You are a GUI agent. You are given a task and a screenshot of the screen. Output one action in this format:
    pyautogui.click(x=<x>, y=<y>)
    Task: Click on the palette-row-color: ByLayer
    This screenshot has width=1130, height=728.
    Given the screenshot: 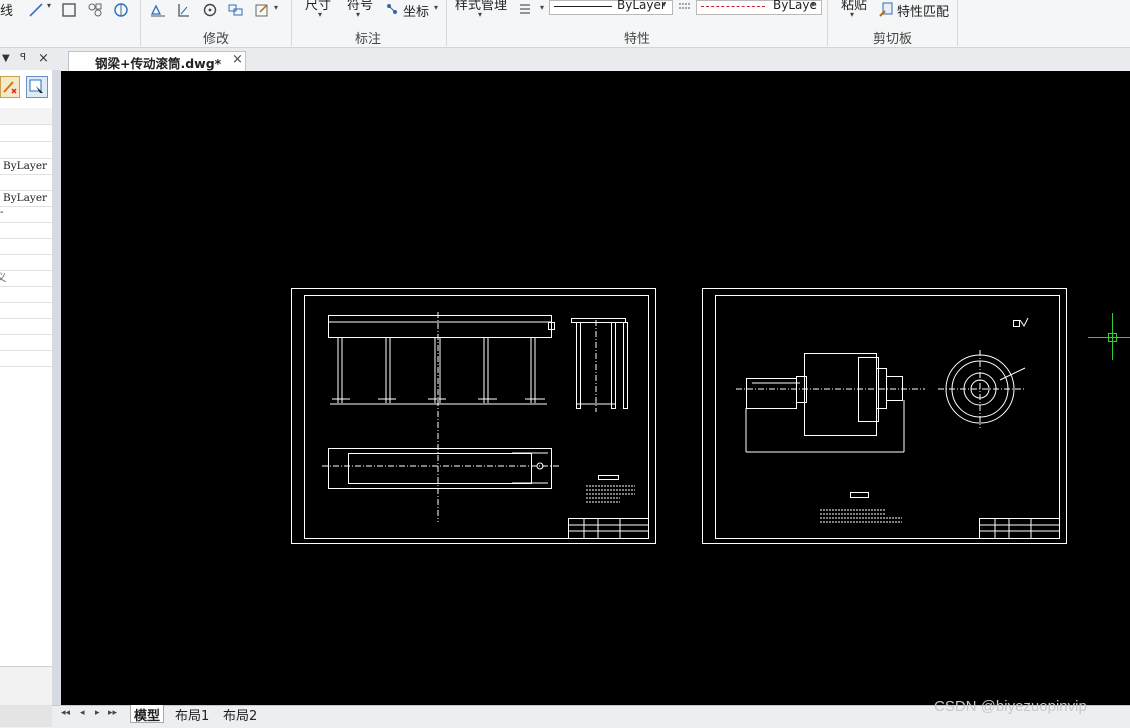 What is the action you would take?
    pyautogui.click(x=26, y=166)
    